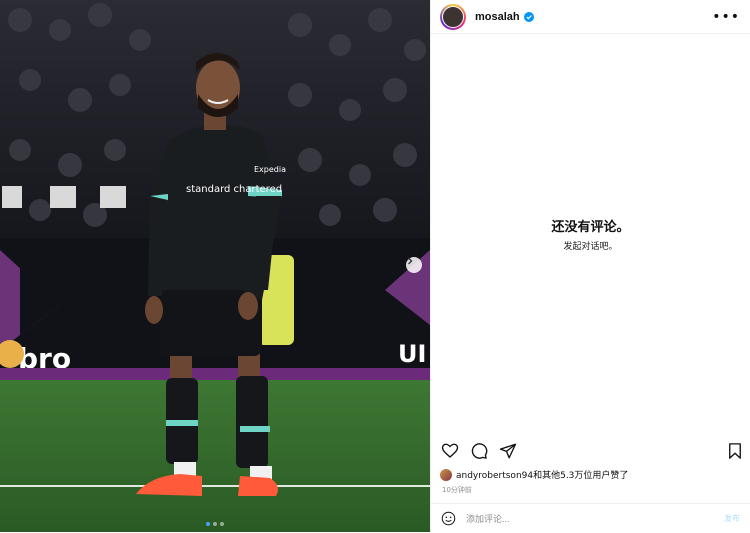 Image resolution: width=750 pixels, height=533 pixels. What do you see at coordinates (735, 451) in the screenshot?
I see `bookmark-icon` at bounding box center [735, 451].